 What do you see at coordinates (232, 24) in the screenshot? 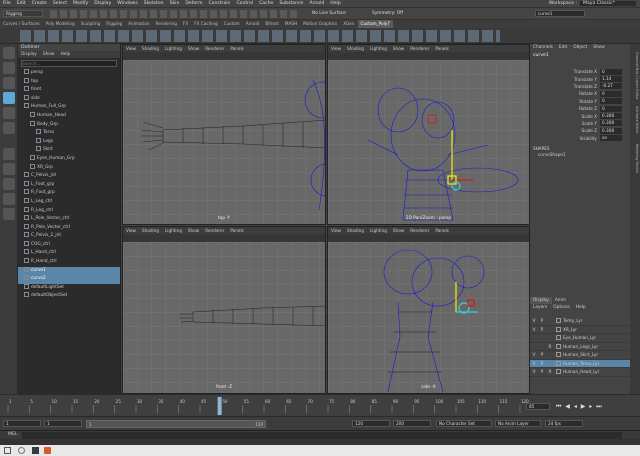
I see `shelf-tab: Custom` at bounding box center [232, 24].